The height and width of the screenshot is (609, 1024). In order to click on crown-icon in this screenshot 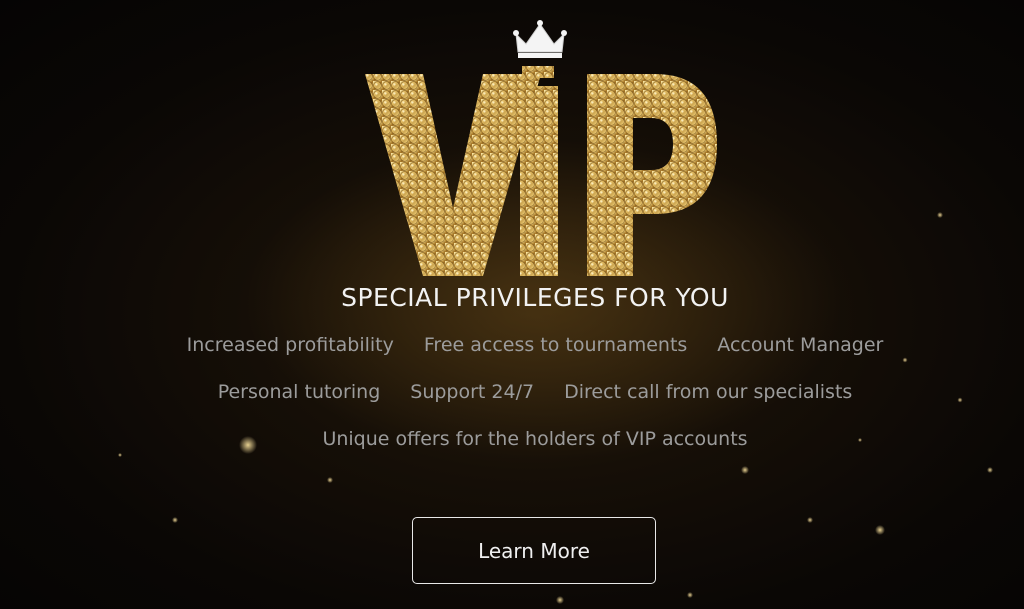, I will do `click(540, 39)`.